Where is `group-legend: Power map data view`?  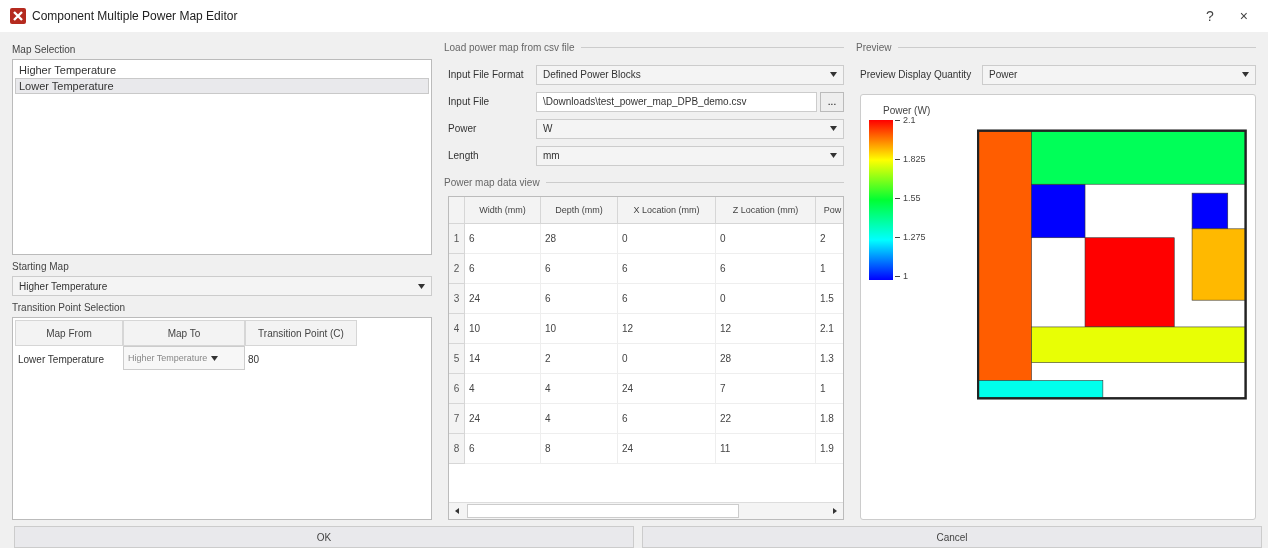
group-legend: Power map data view is located at coordinates (492, 182).